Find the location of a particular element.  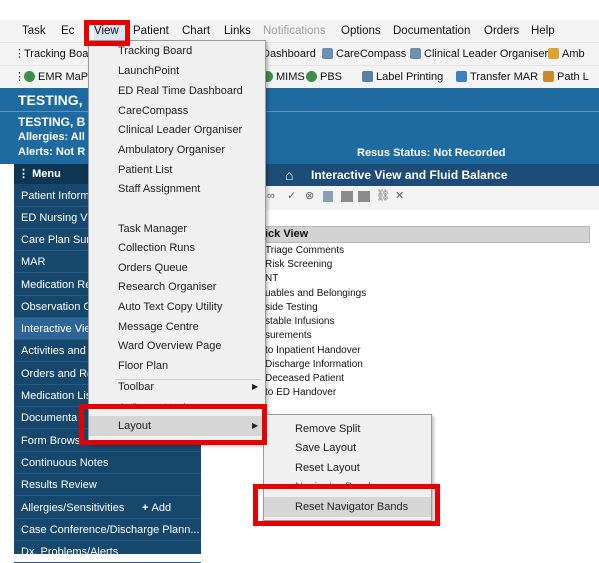

menu-documentation: Documentation is located at coordinates (431, 31).